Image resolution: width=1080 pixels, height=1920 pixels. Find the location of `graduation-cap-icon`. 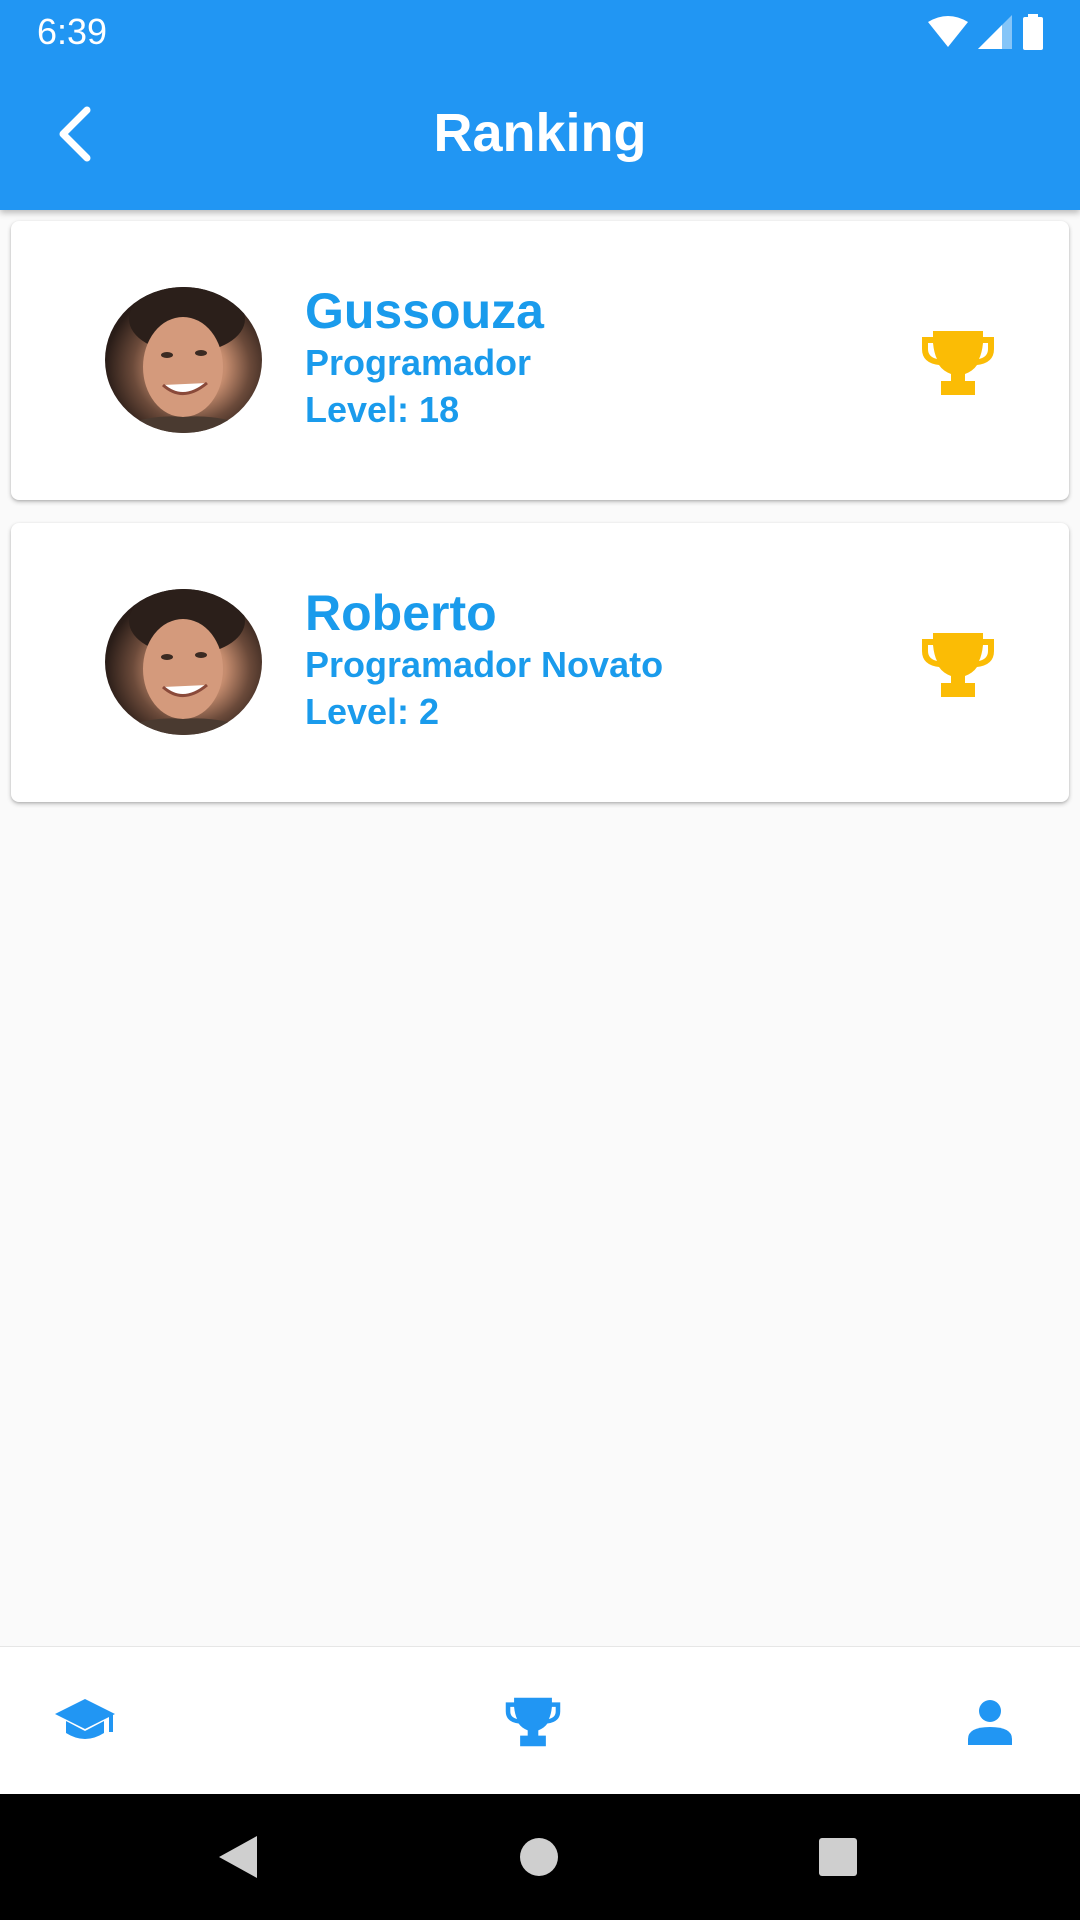

graduation-cap-icon is located at coordinates (85, 1719).